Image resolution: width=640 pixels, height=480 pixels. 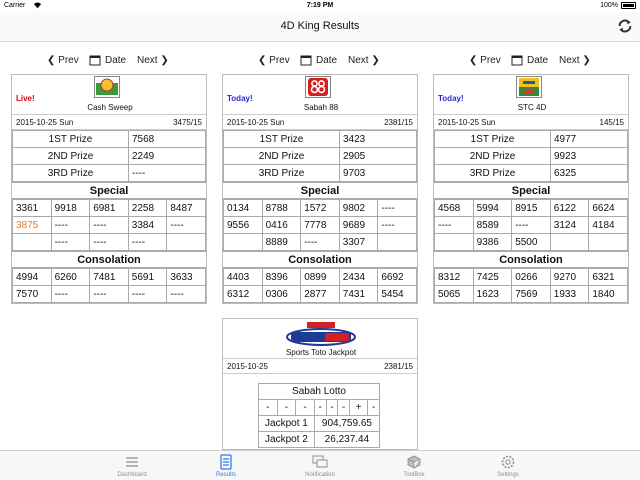 What do you see at coordinates (132, 462) in the screenshot?
I see `list-icon` at bounding box center [132, 462].